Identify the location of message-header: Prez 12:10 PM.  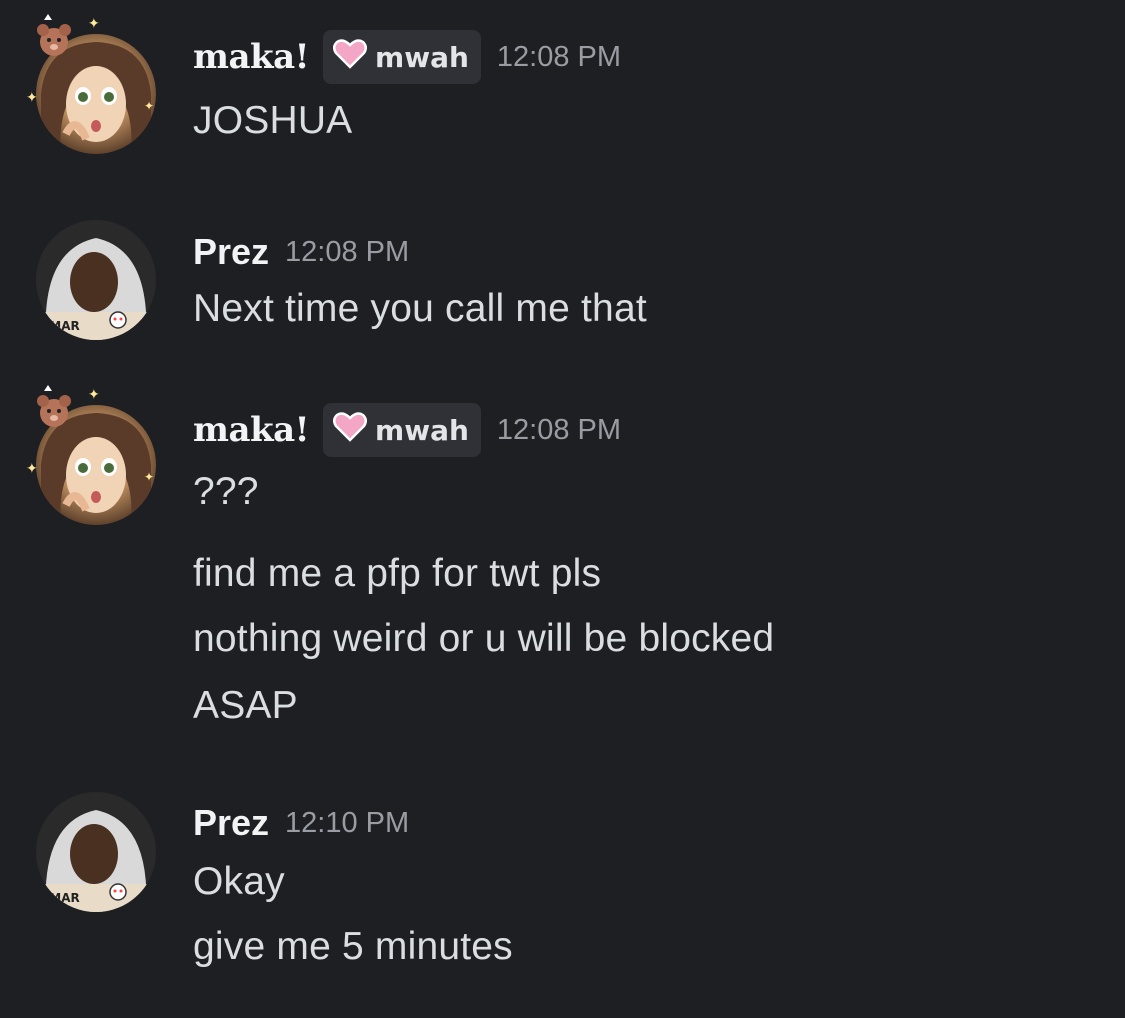
(301, 823).